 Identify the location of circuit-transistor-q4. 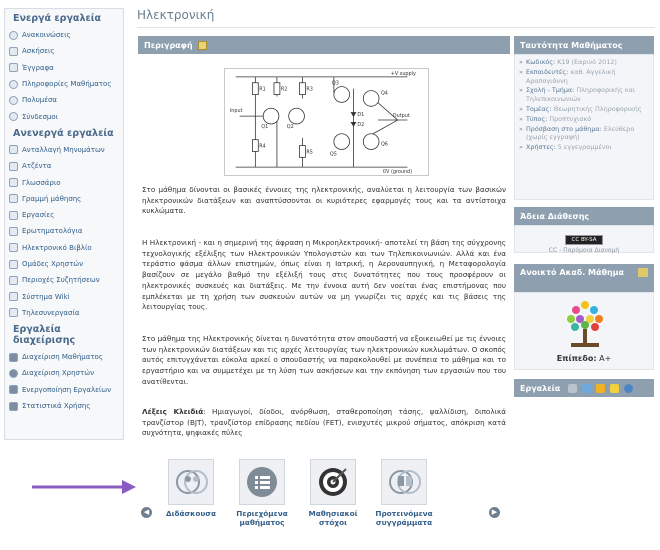
(371, 98).